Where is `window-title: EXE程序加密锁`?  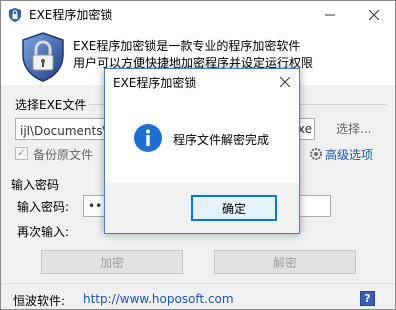 window-title: EXE程序加密锁 is located at coordinates (71, 15).